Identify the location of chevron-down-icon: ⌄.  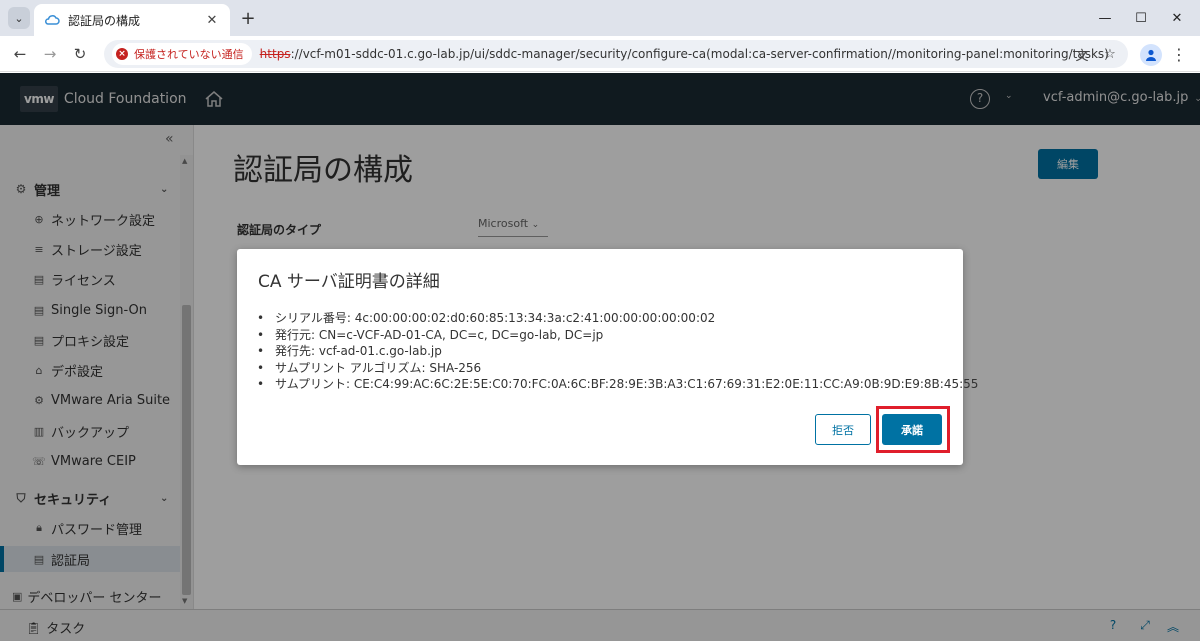
(19, 18).